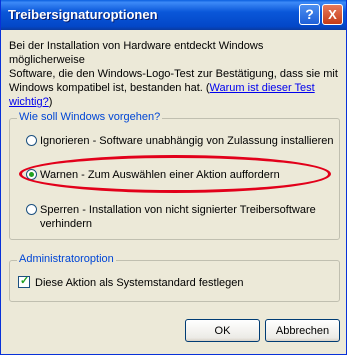 The image size is (347, 355). Describe the element at coordinates (50, 102) in the screenshot. I see `intro-line-4-suffix: )` at that location.